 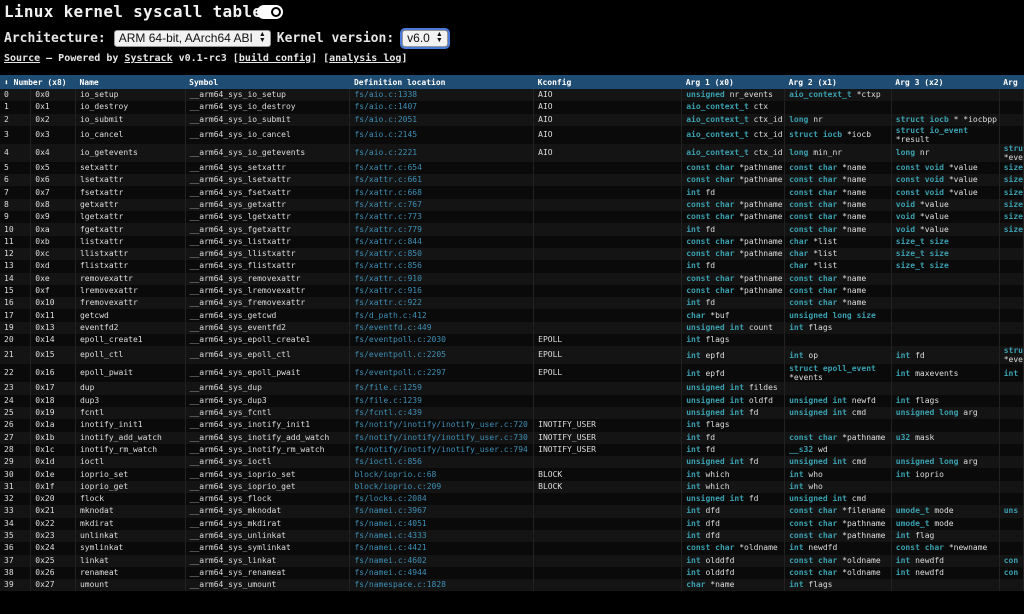 I want to click on cell-location: block/ioprio.c:68, so click(x=442, y=474).